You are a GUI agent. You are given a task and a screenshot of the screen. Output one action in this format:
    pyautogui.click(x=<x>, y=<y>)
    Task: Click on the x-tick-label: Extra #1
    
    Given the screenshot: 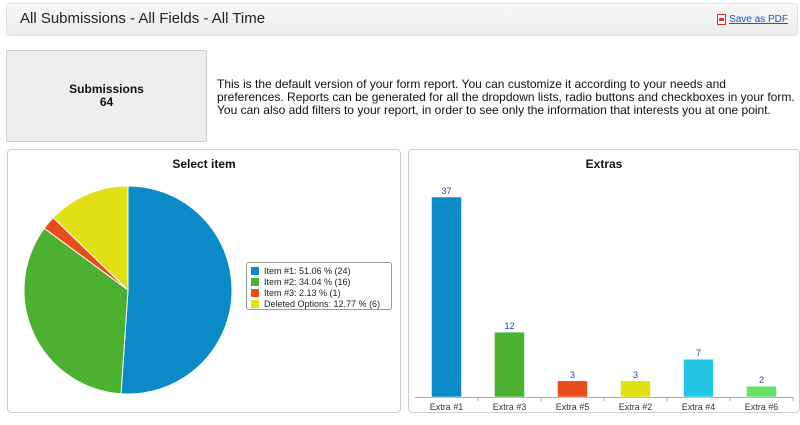 What is the action you would take?
    pyautogui.click(x=447, y=407)
    